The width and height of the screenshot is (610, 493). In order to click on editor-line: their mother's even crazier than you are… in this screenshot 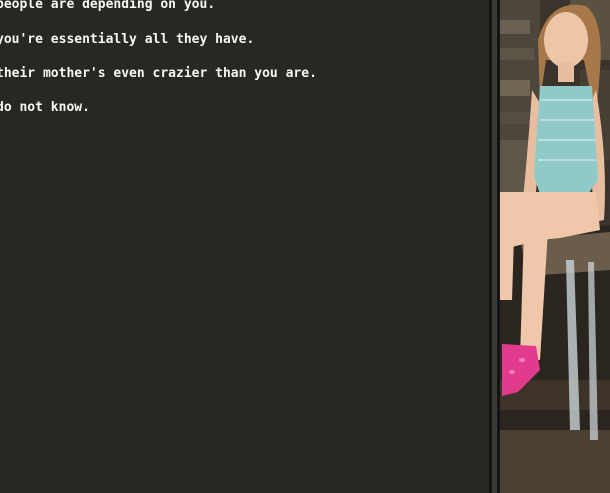, I will do `click(158, 74)`.